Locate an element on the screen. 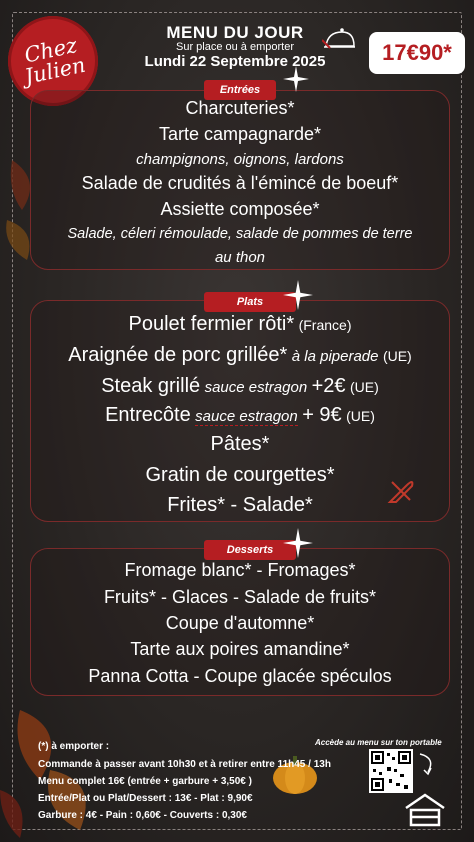 The width and height of the screenshot is (474, 842). plat-steak-origin: (UE) is located at coordinates (364, 387).